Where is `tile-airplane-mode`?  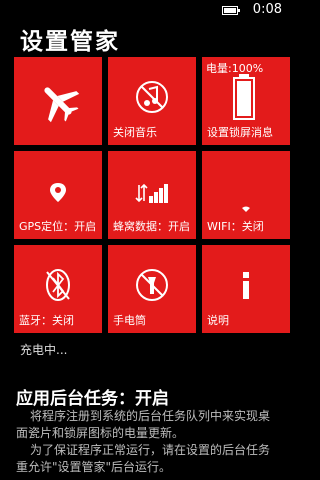
tile-airplane-mode is located at coordinates (58, 101).